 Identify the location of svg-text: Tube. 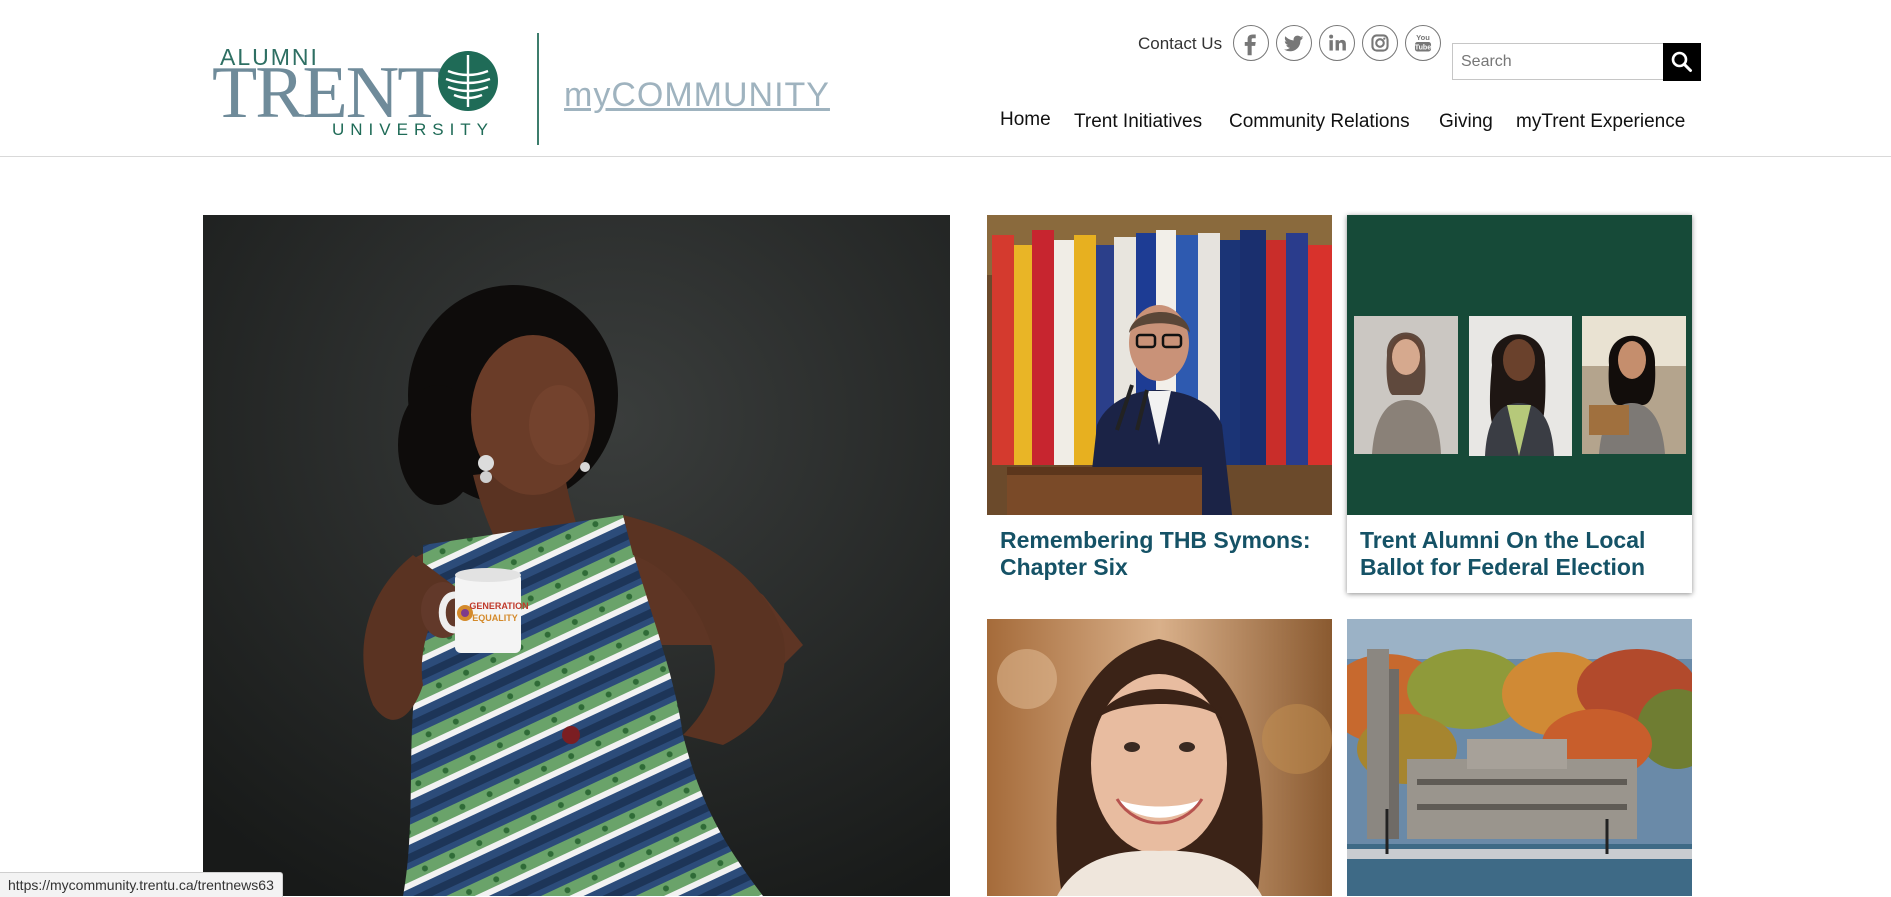
(1423, 48).